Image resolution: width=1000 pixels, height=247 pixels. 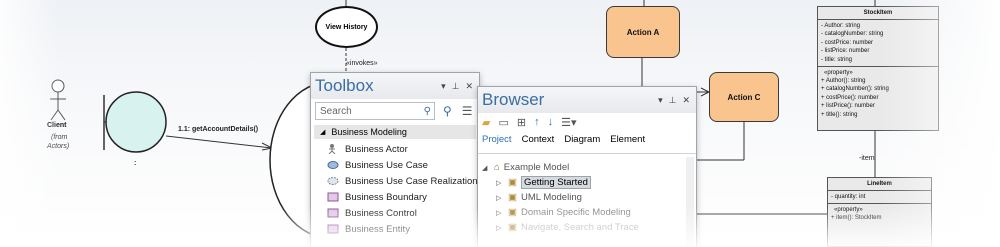 I want to click on class-operation: + catalogNumber(): string, so click(x=855, y=89).